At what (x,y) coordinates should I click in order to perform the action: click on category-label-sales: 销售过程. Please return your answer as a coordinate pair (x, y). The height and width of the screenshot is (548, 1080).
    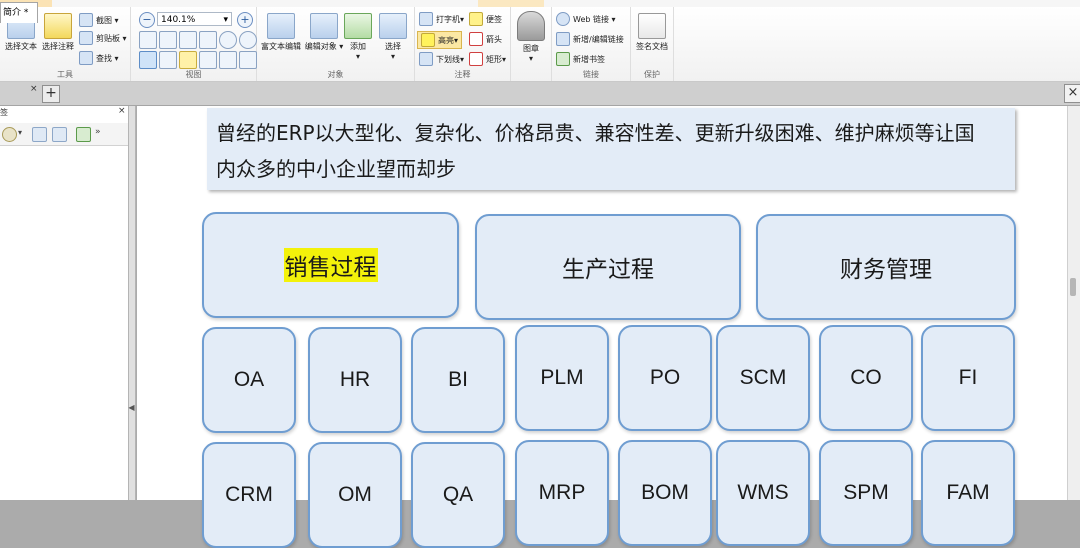
    Looking at the image, I should click on (330, 265).